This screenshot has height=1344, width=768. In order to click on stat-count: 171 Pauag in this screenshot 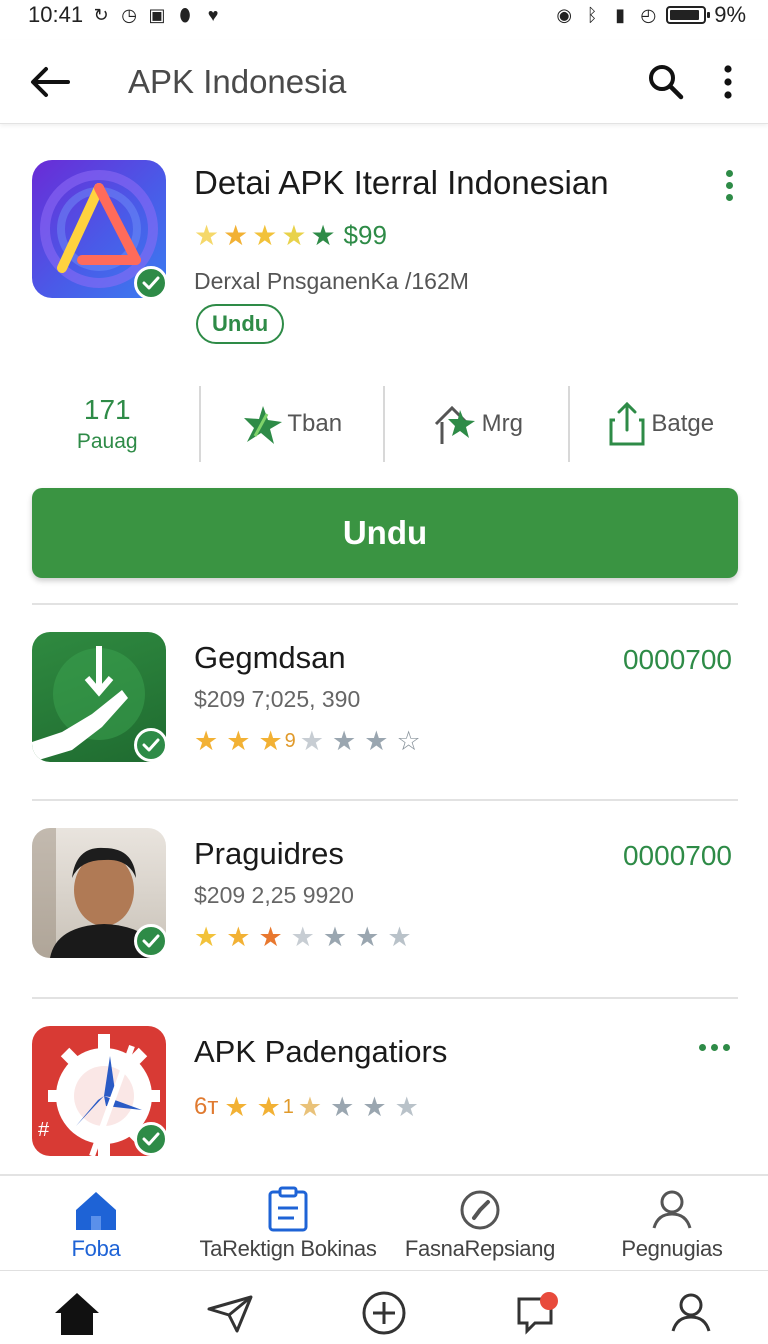, I will do `click(107, 424)`.